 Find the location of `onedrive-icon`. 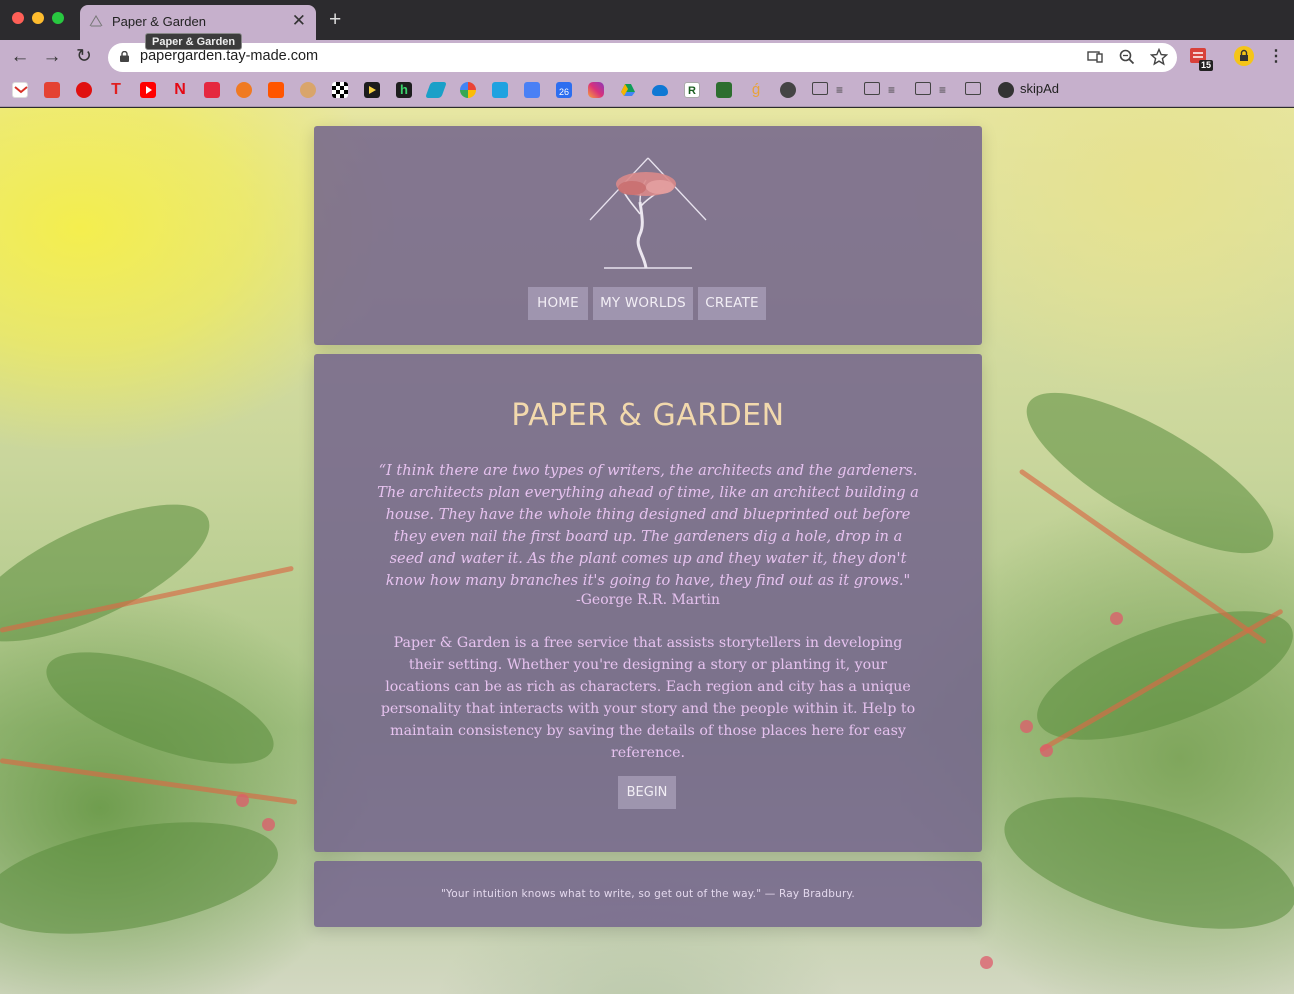

onedrive-icon is located at coordinates (660, 90).